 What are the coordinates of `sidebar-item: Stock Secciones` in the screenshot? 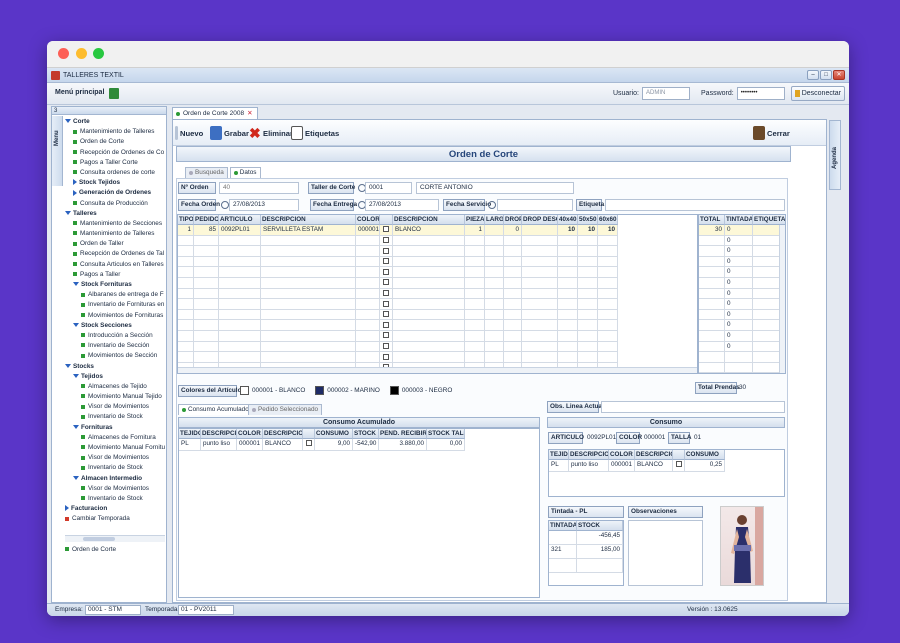 It's located at (115, 326).